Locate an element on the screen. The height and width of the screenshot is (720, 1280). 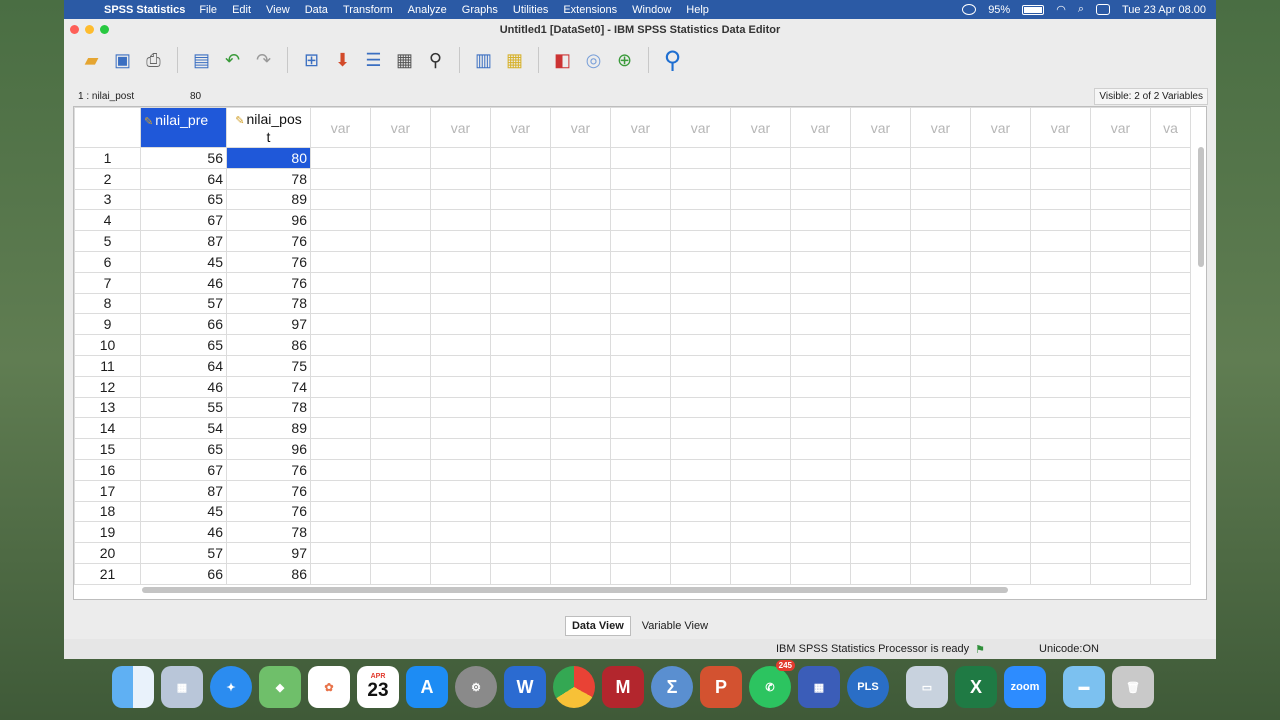
row-number: 7 is located at coordinates (107, 282).